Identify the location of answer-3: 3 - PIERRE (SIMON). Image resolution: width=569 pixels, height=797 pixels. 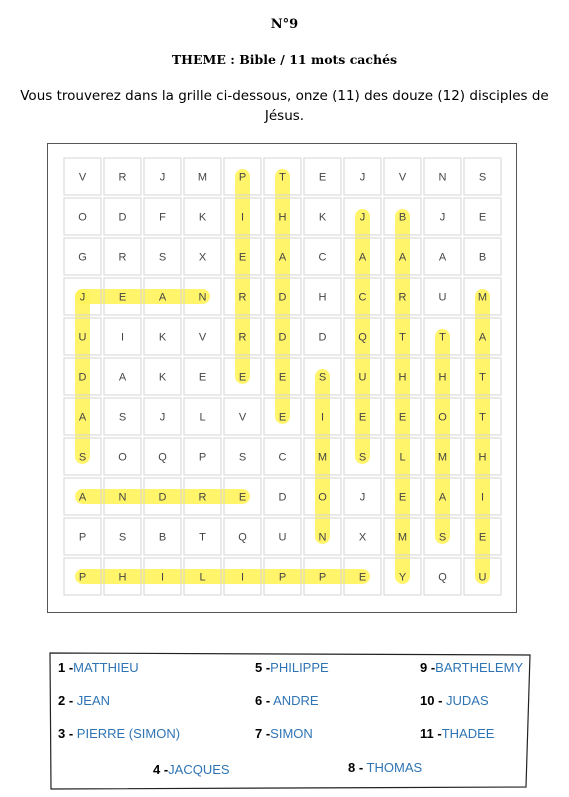
(119, 733).